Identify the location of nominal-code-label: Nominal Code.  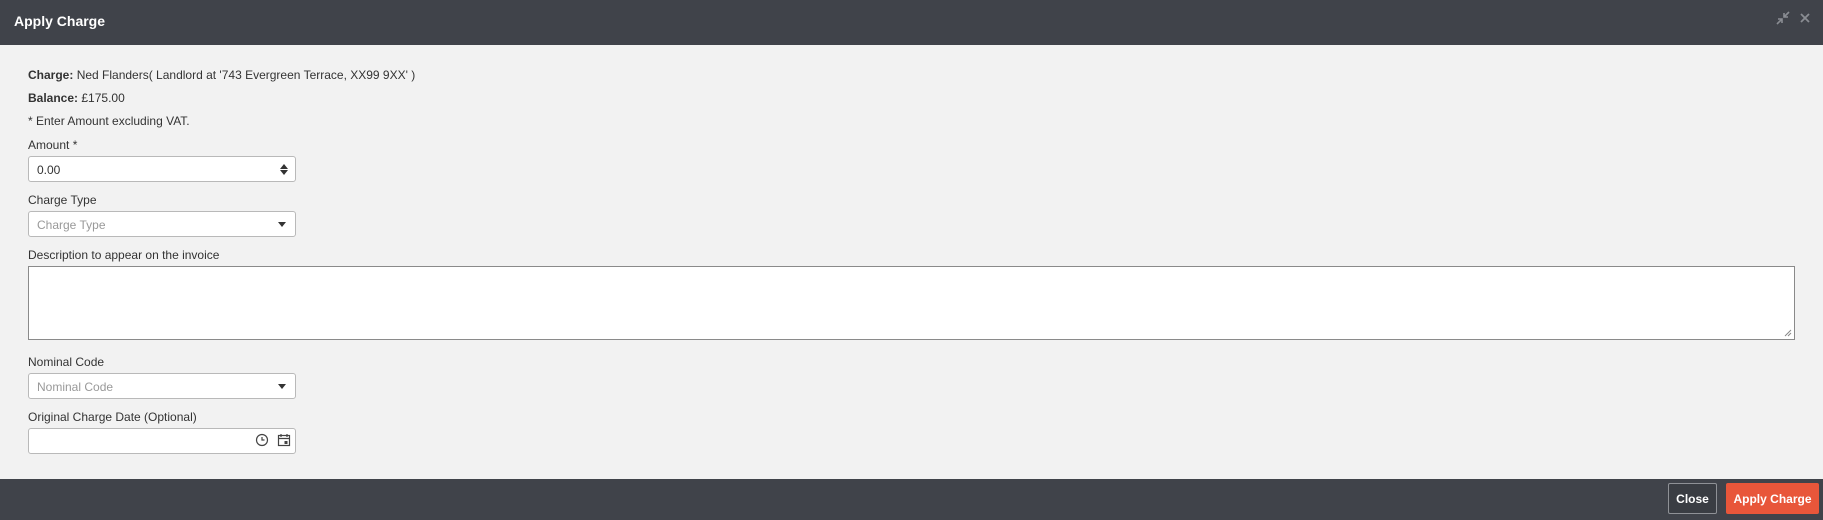
(66, 362).